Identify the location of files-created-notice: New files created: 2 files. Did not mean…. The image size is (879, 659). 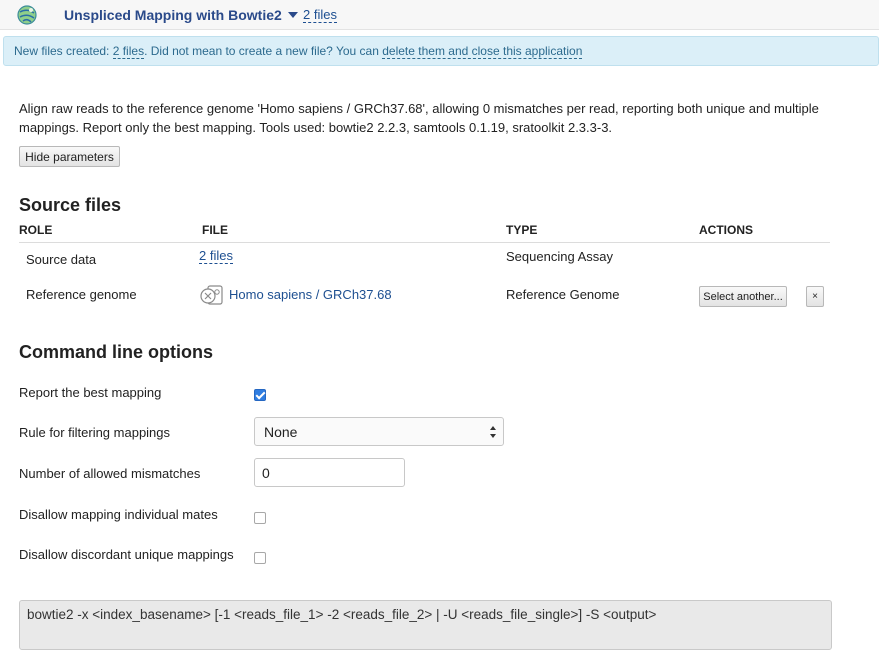
(441, 51).